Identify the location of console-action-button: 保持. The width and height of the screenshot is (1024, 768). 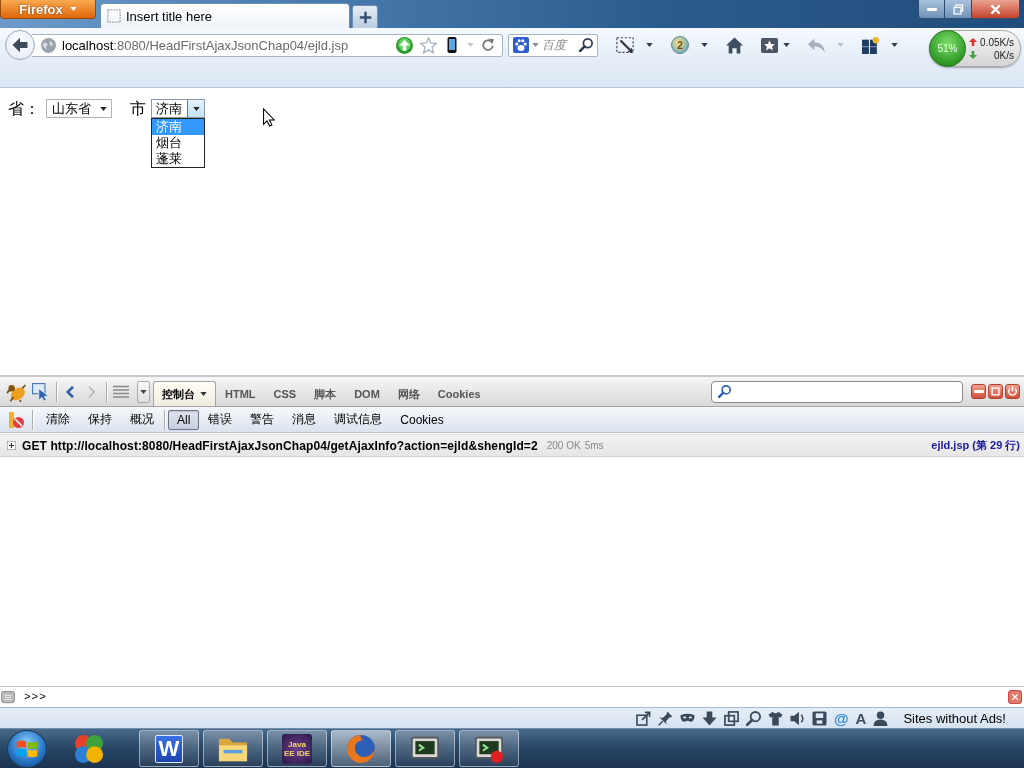
(100, 419).